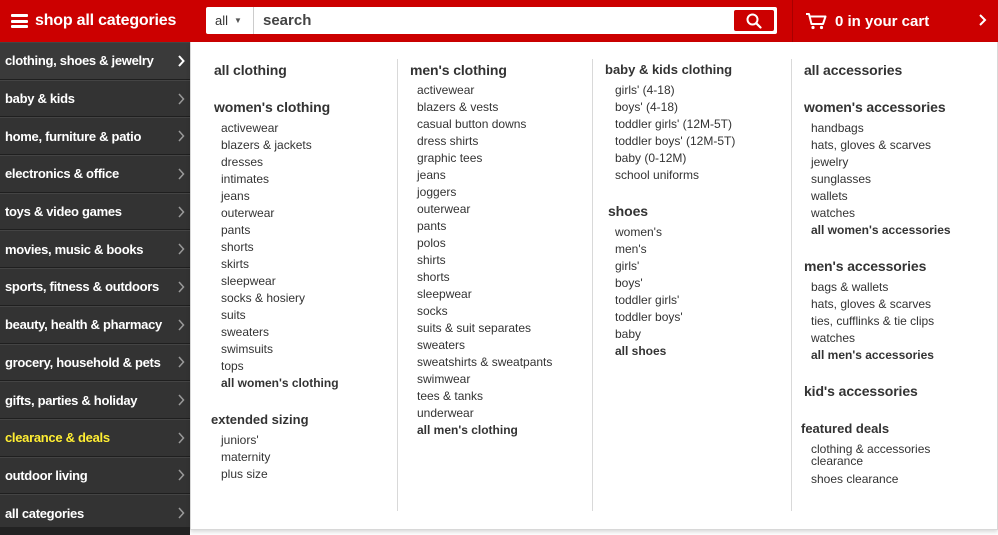  Describe the element at coordinates (450, 396) in the screenshot. I see `category-link: tees & tanks` at that location.